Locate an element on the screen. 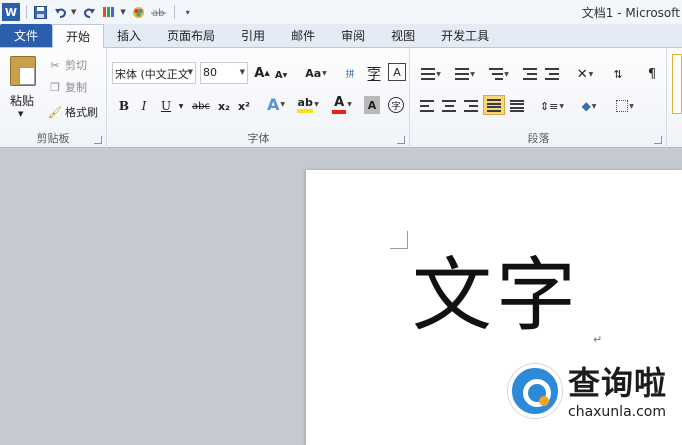  word-icon: W is located at coordinates (11, 12).